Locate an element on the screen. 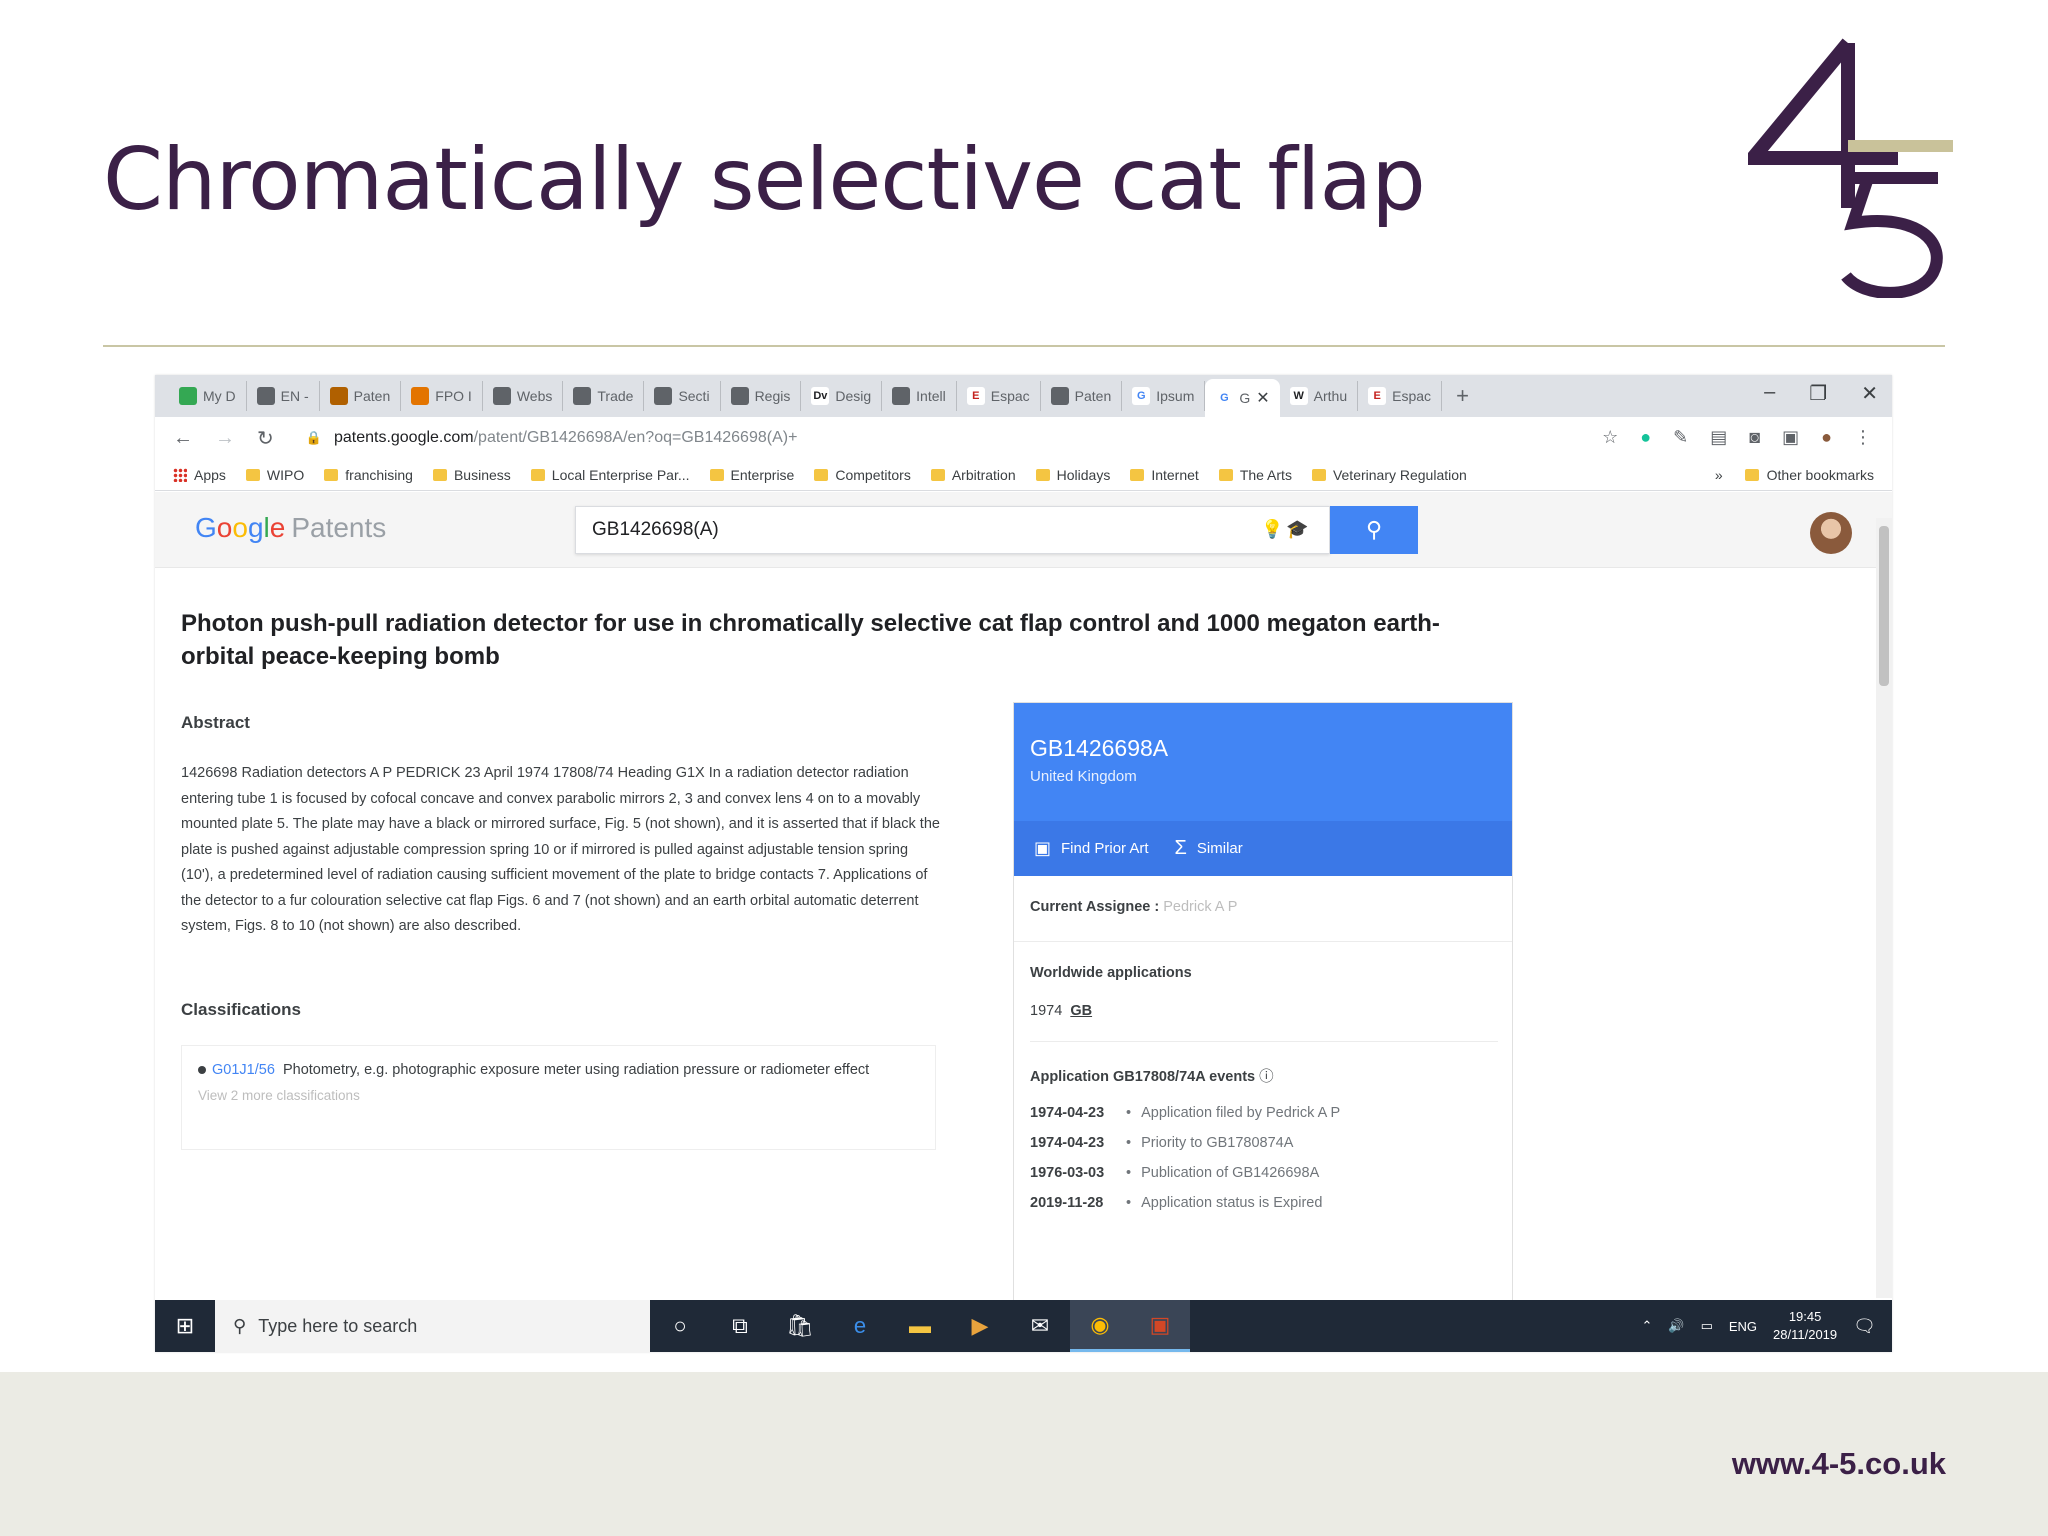  lightbulb-icon: 💡 is located at coordinates (1272, 529).